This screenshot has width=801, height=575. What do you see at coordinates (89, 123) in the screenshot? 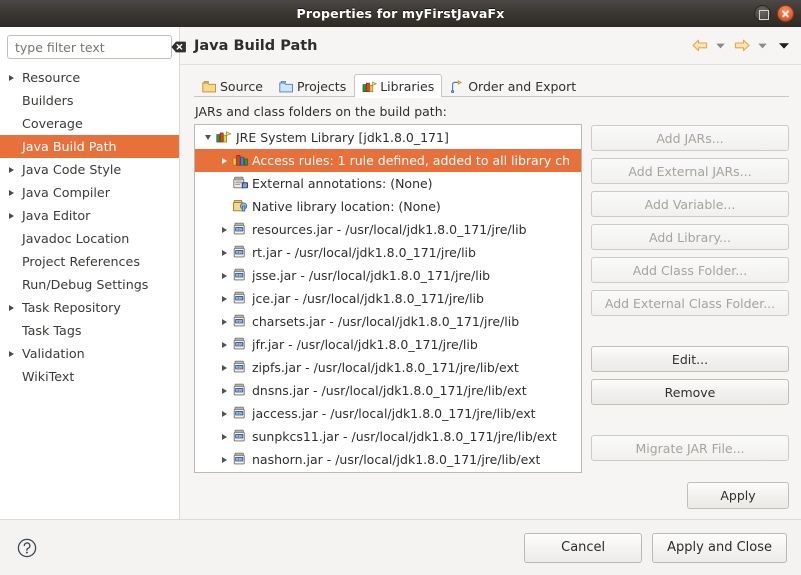
I see `sidebar-item-coverage: Coverage` at bounding box center [89, 123].